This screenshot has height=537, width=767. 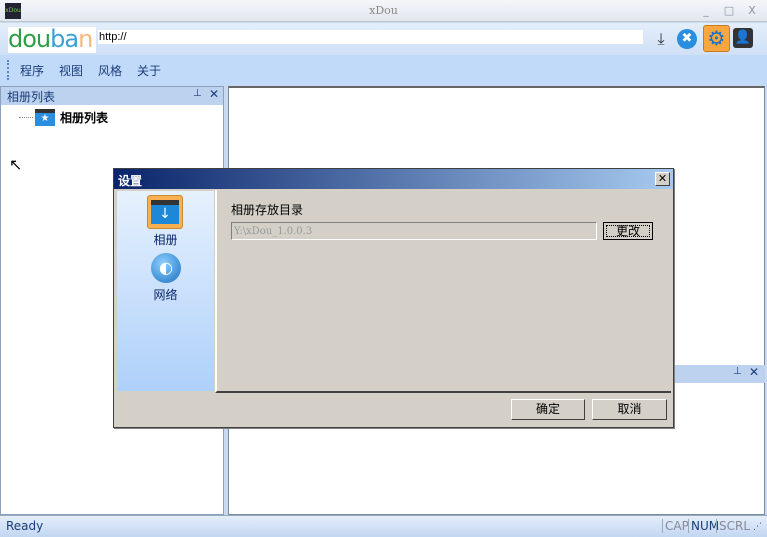 I want to click on dialog-title: 设置, so click(x=130, y=181).